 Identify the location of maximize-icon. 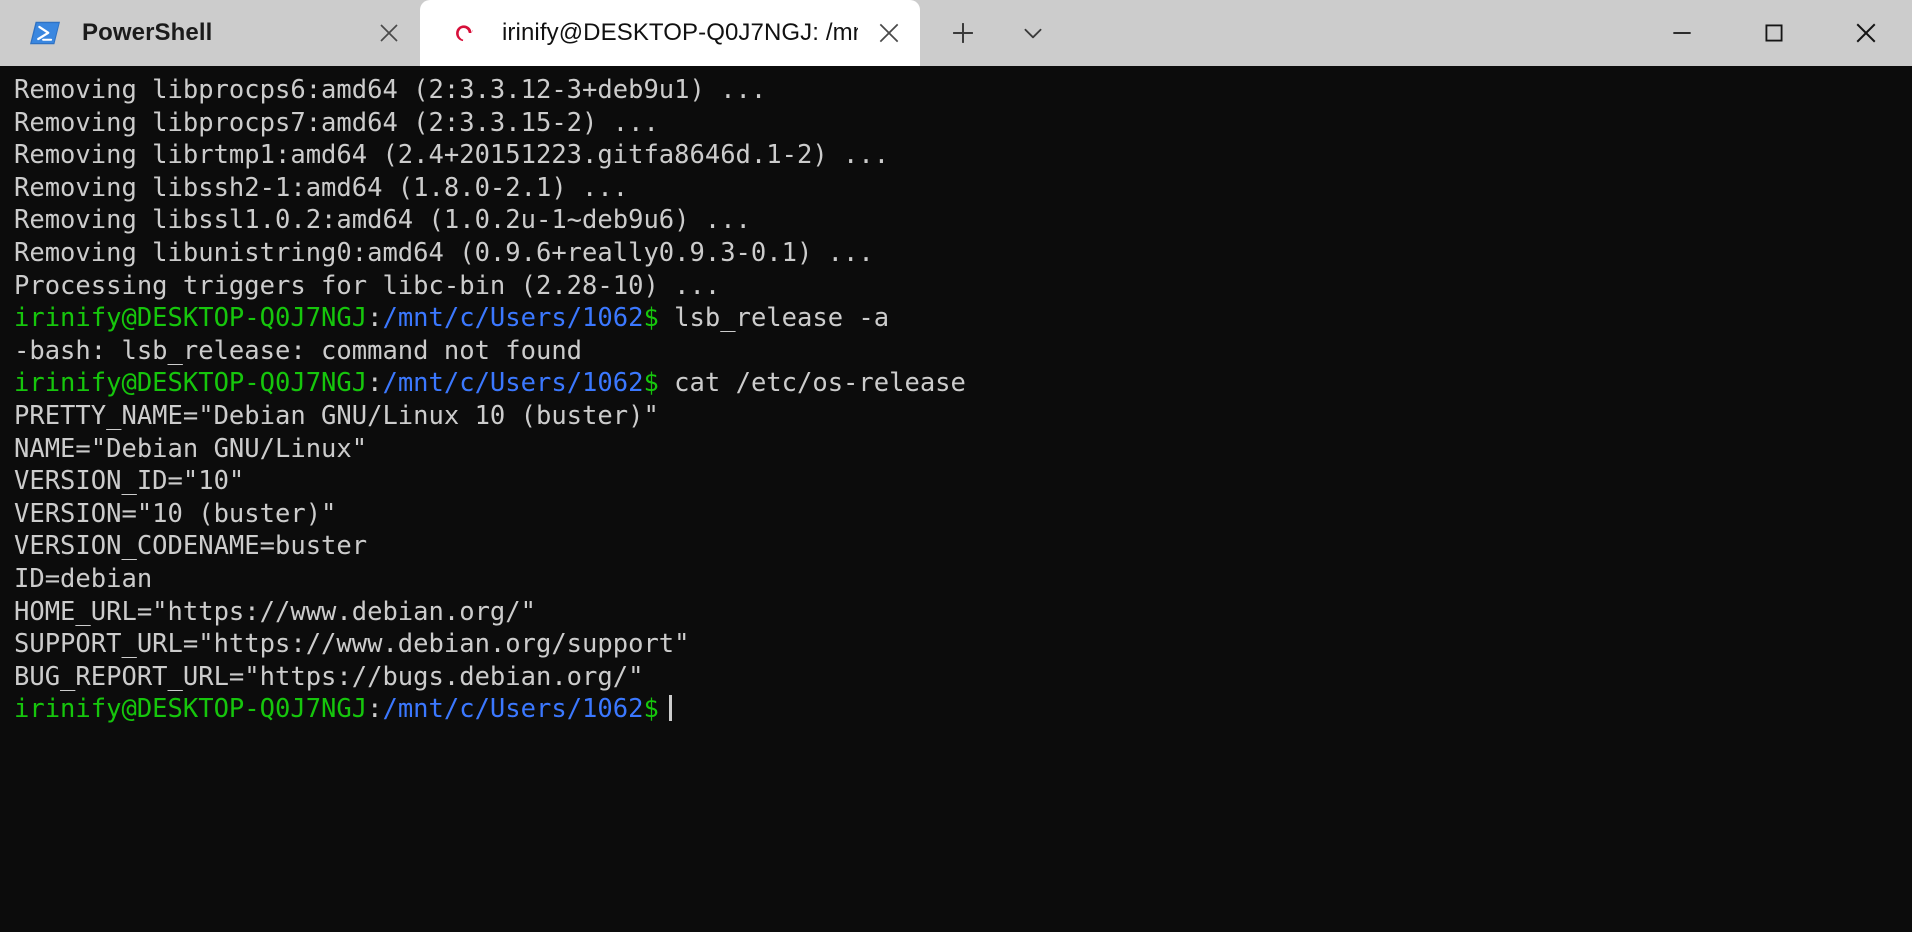
(1774, 33).